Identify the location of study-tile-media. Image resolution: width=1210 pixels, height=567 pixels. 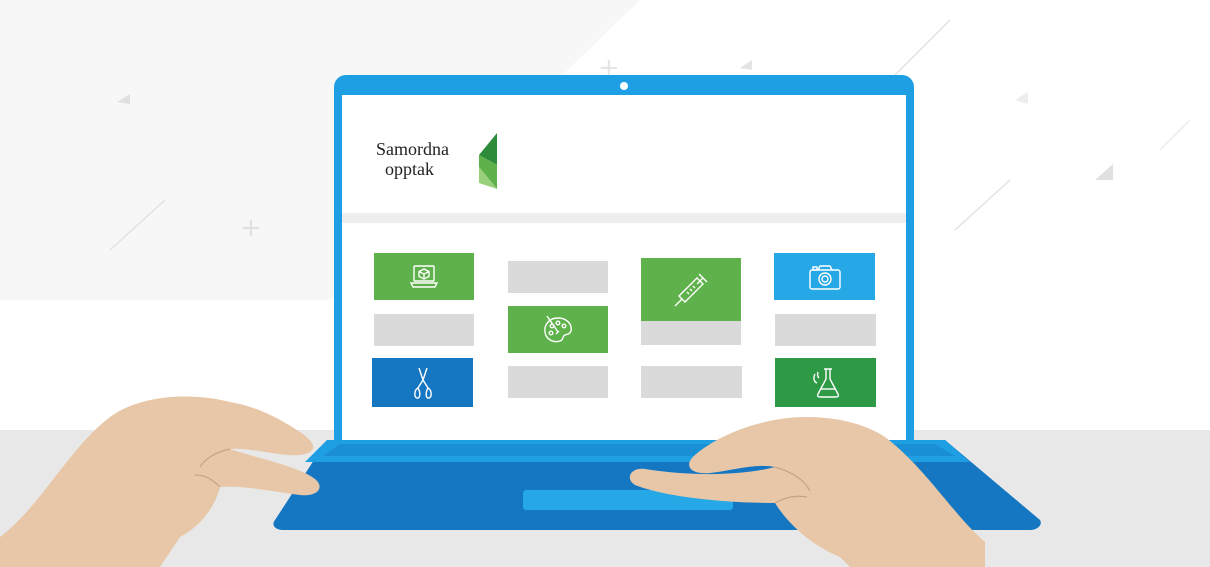
(824, 276).